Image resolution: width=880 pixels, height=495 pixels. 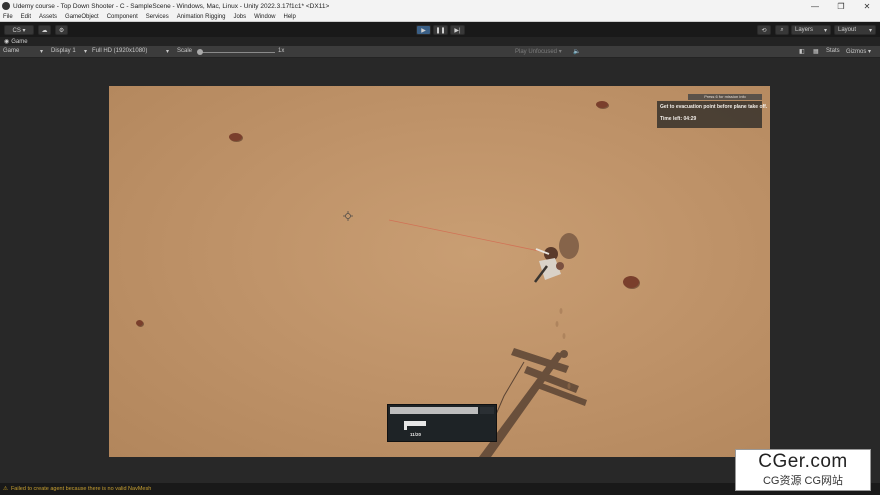 I want to click on minimize-button: —, so click(x=815, y=6).